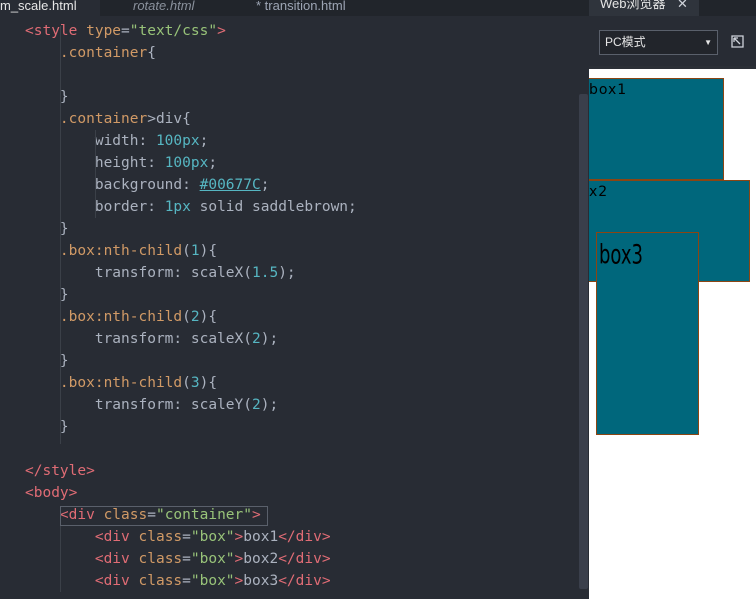  Describe the element at coordinates (656, 129) in the screenshot. I see `preview-box-1: box1` at that location.